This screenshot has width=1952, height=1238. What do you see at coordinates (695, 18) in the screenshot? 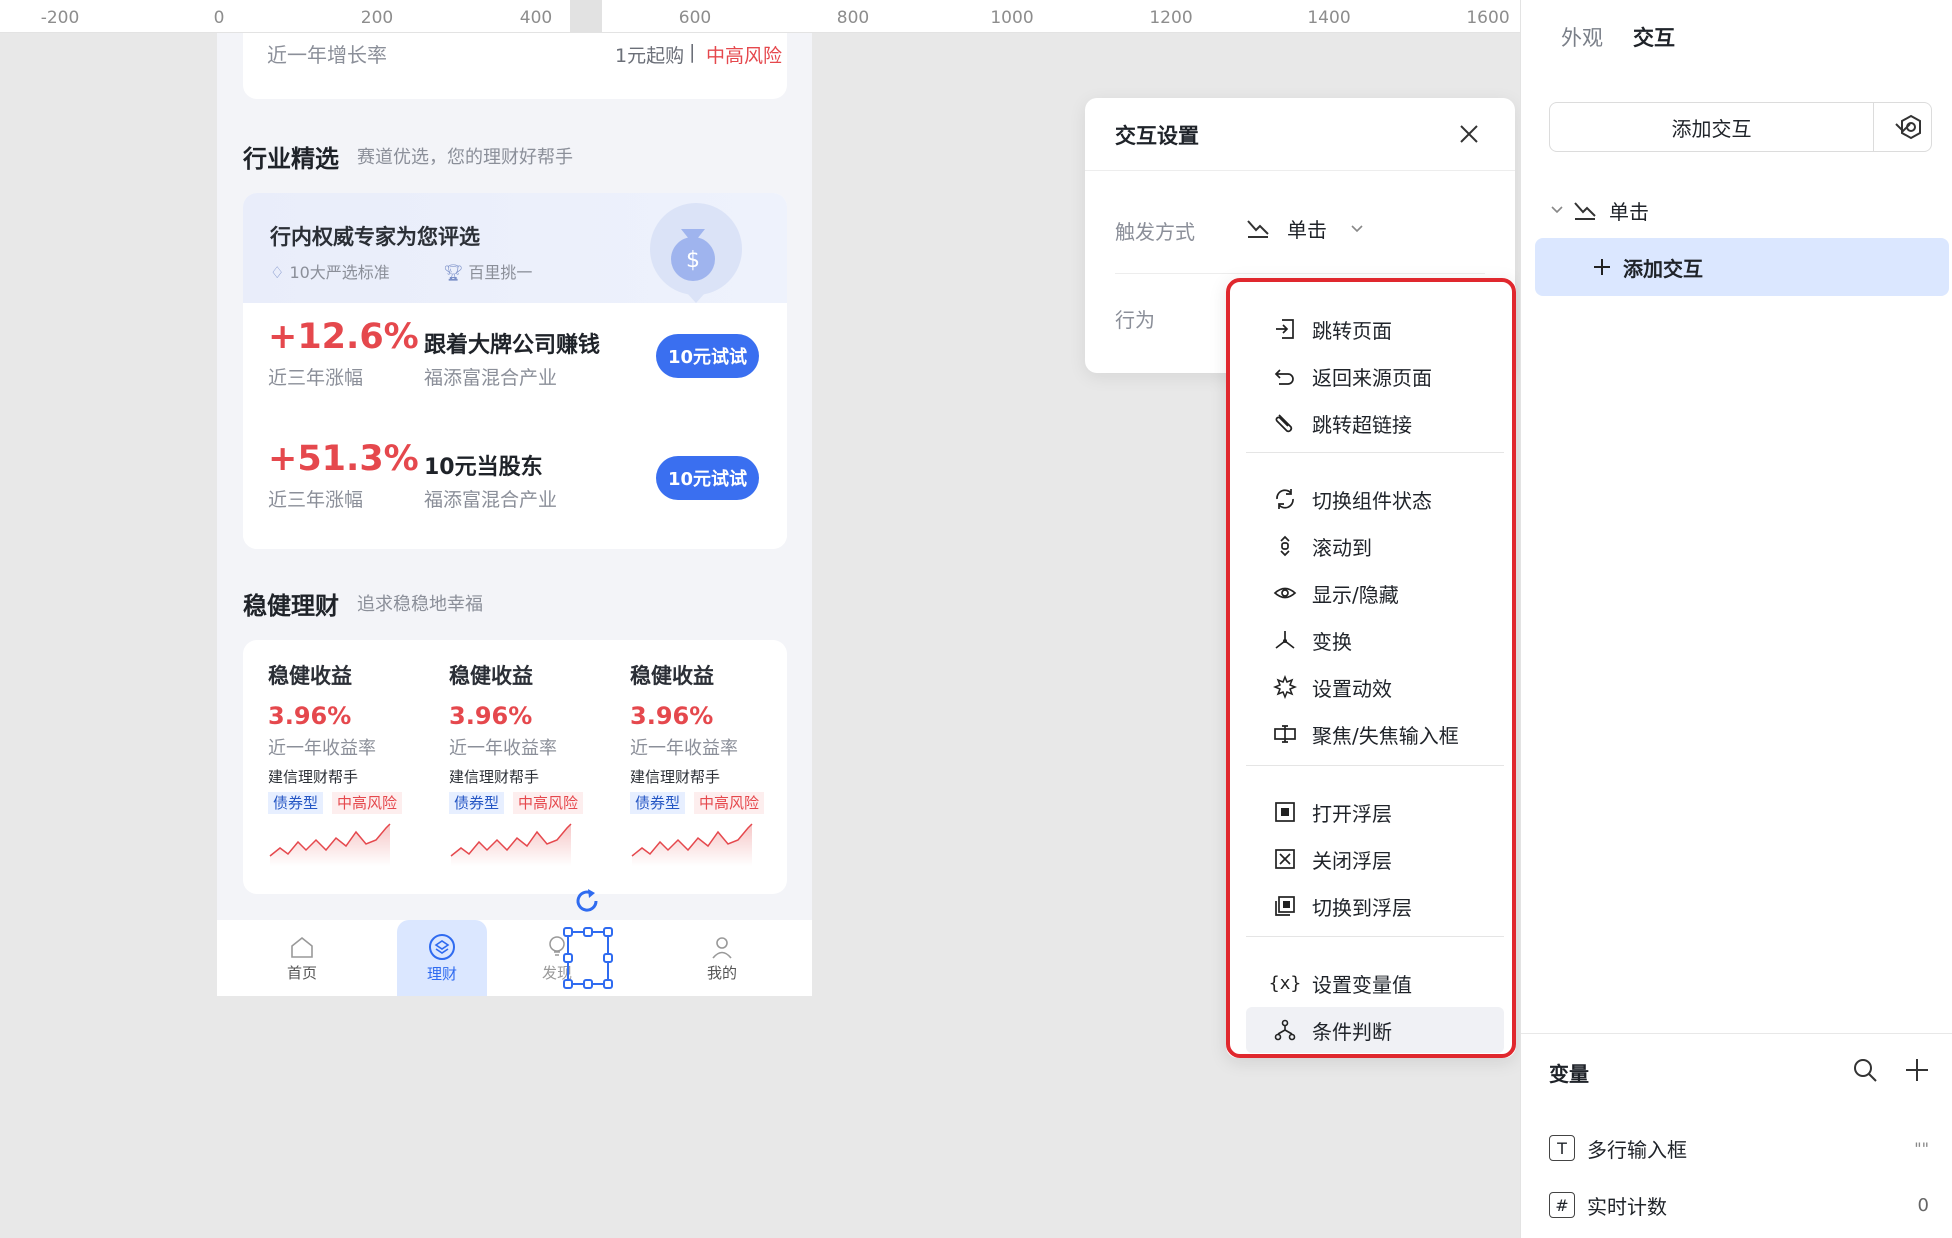
I see `ruler-tick: 600` at bounding box center [695, 18].